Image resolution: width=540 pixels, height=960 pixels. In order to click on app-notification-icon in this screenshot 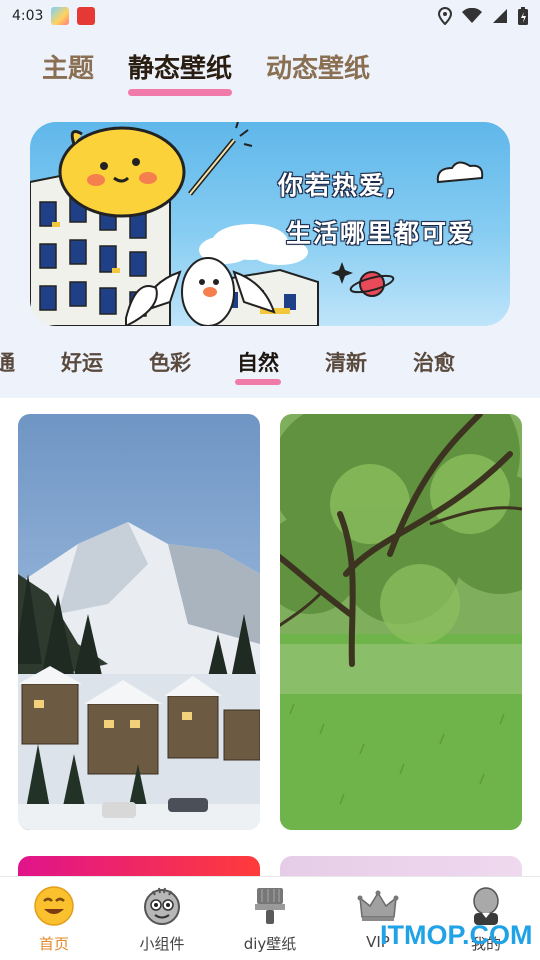, I will do `click(60, 16)`.